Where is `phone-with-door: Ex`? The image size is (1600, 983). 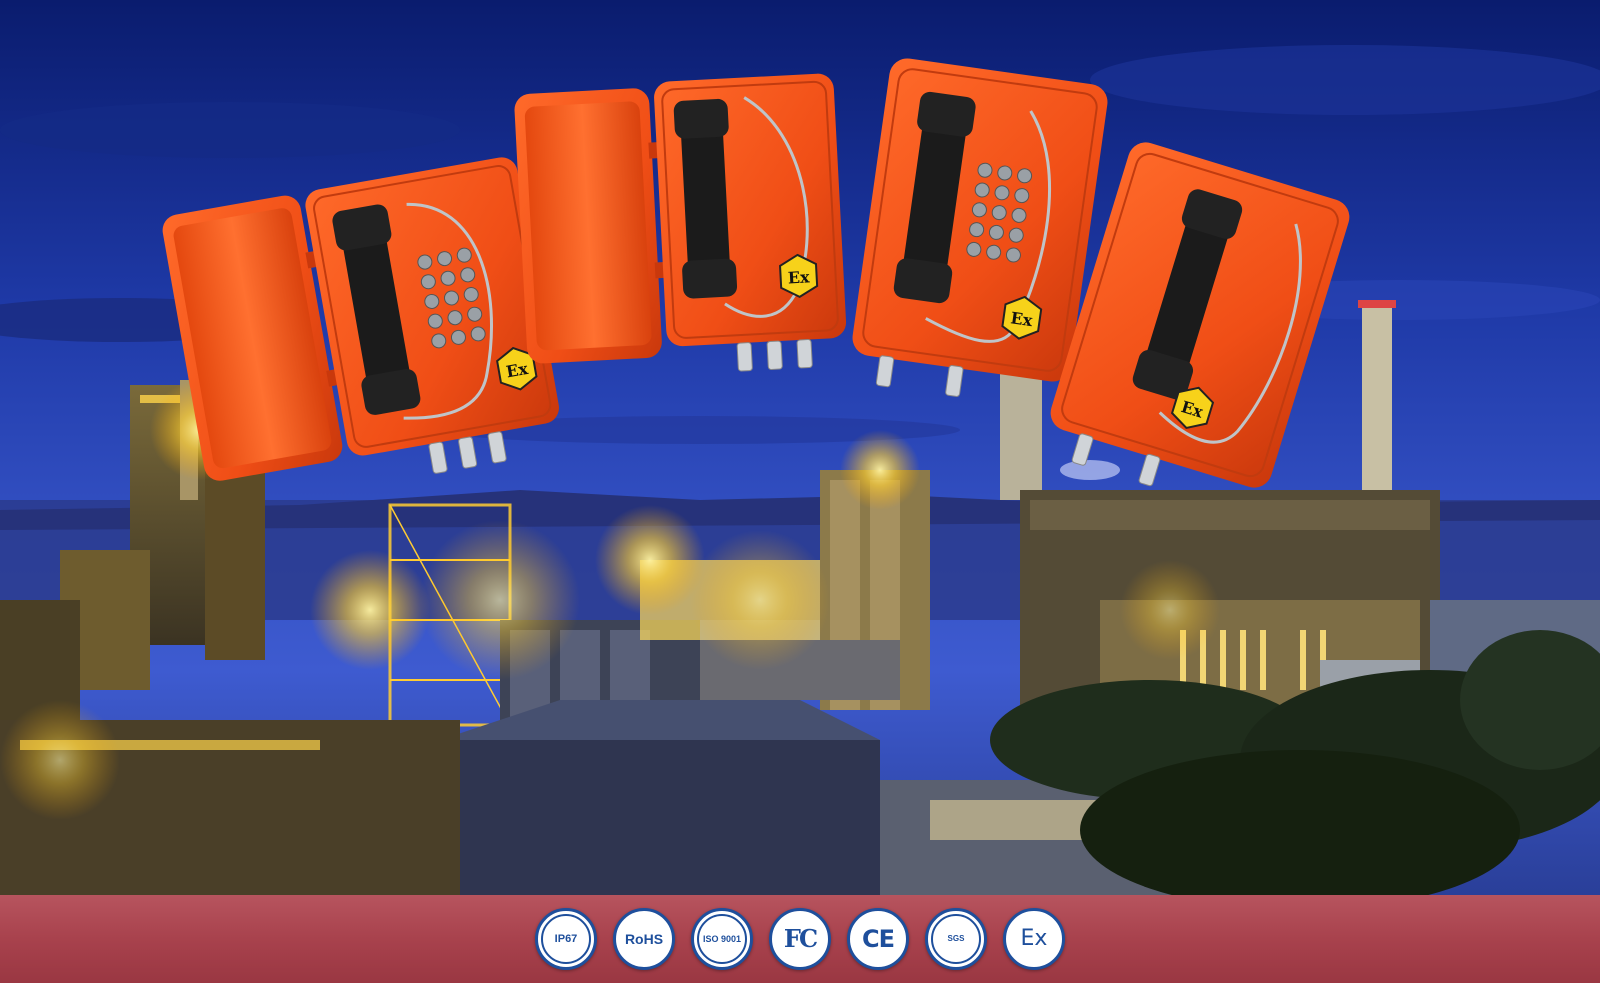
phone-with-door: Ex is located at coordinates (680, 222).